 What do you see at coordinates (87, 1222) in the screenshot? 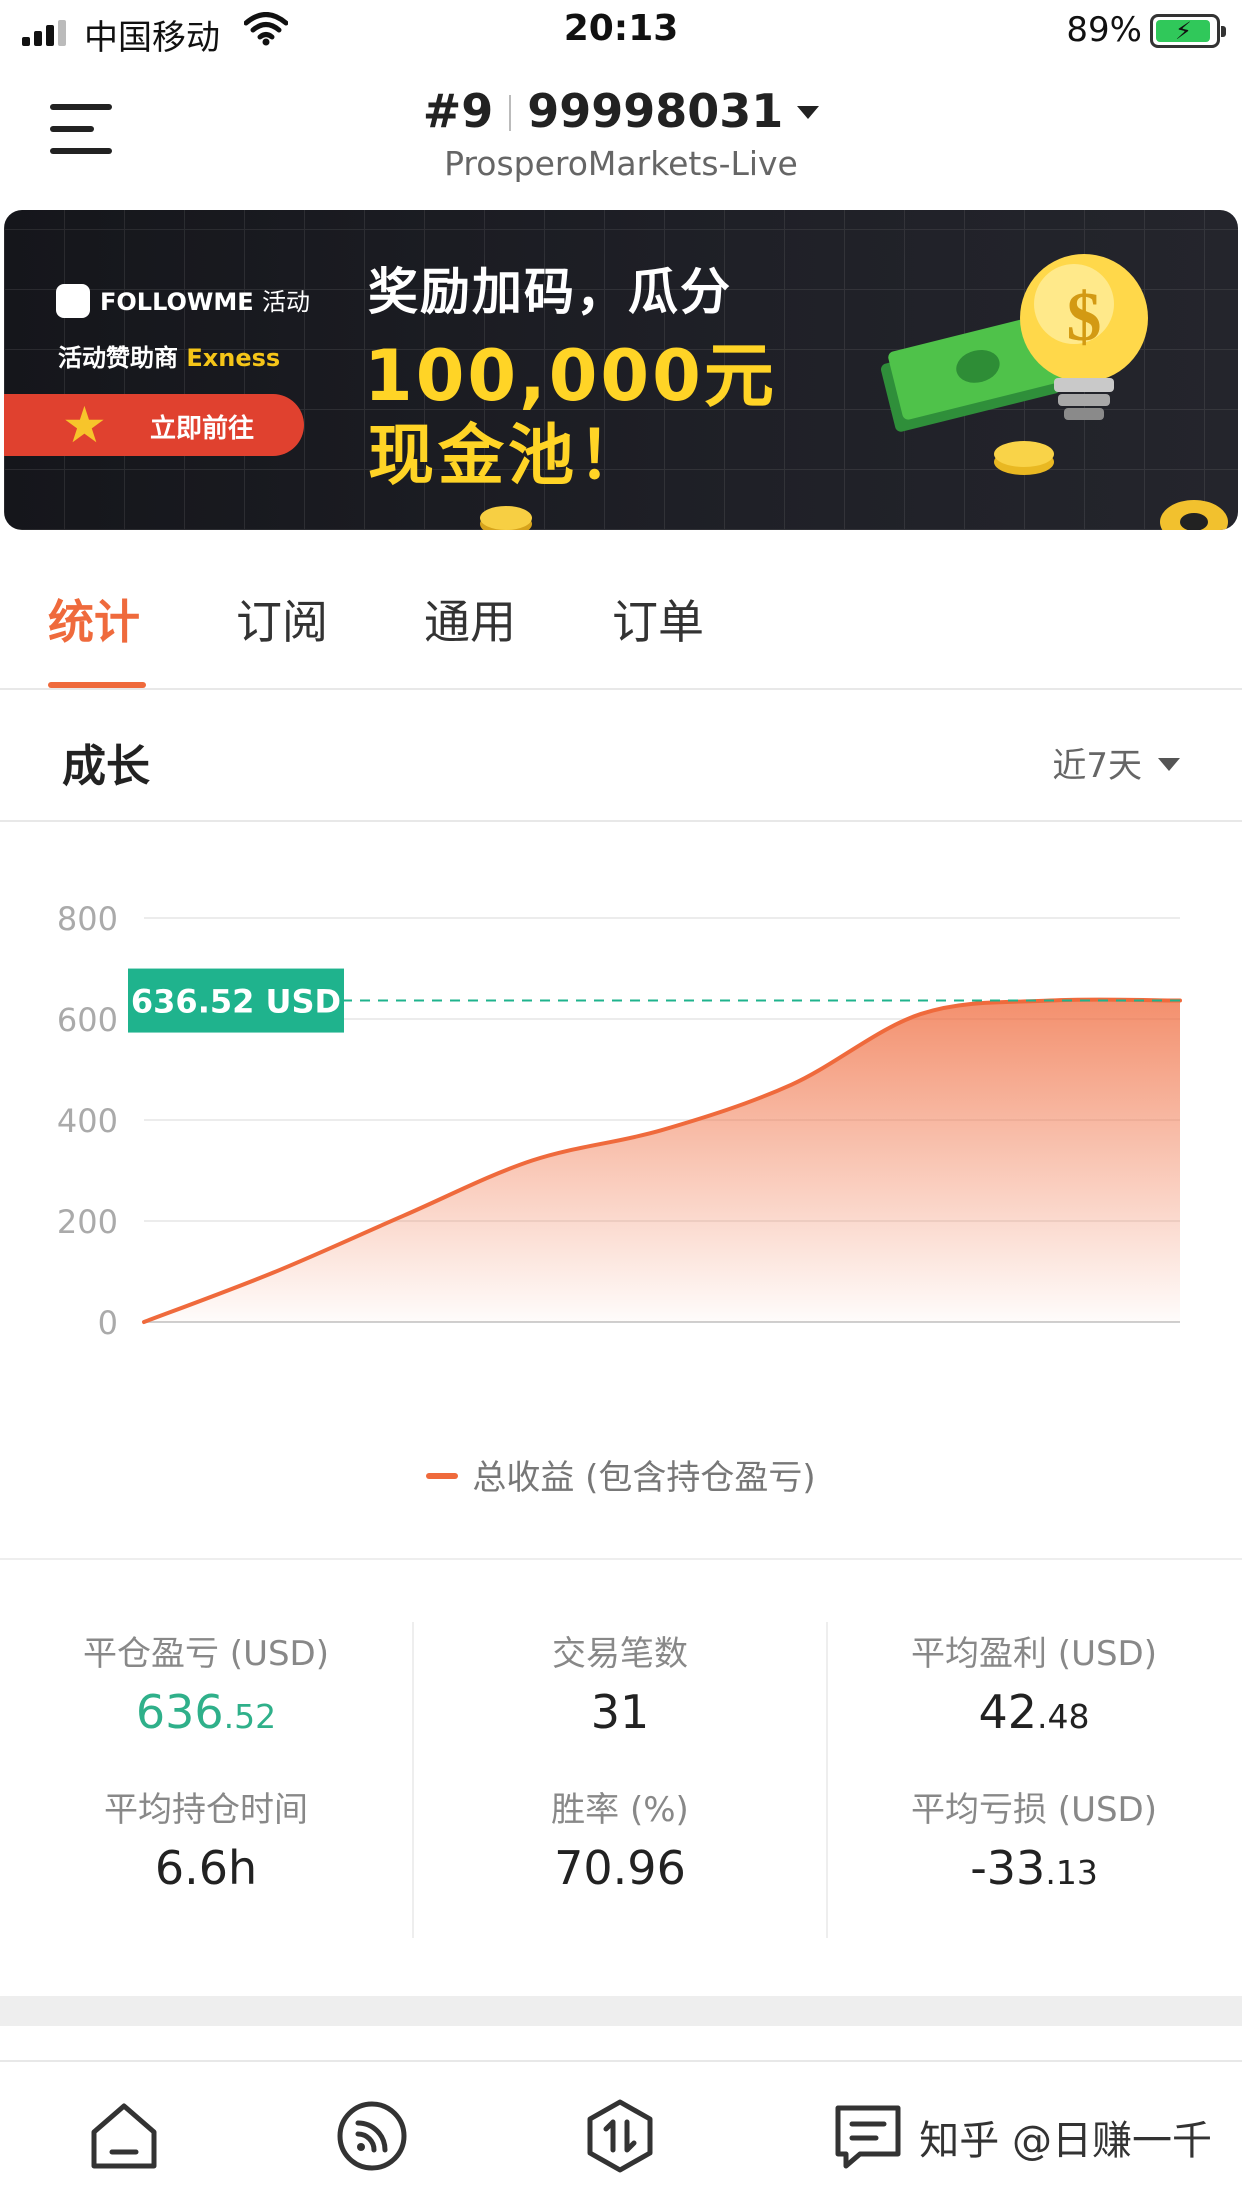
I see `y-tick-label: 200` at bounding box center [87, 1222].